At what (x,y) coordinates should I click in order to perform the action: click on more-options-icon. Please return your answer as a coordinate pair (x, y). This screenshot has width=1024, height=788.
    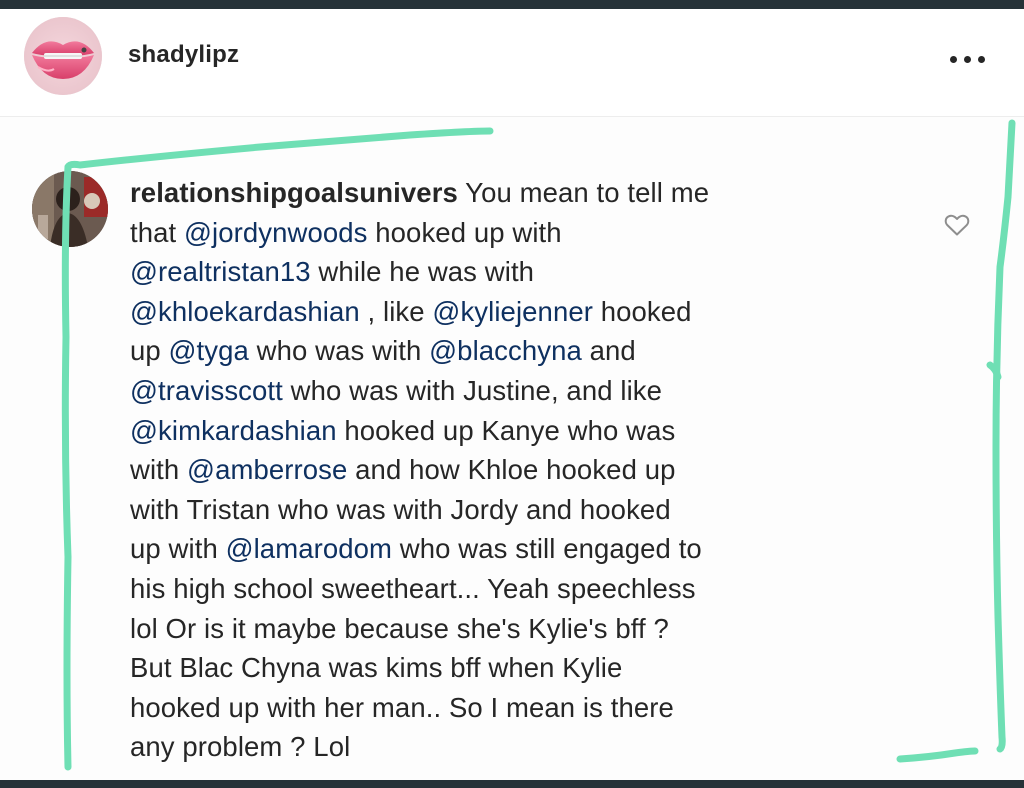
    Looking at the image, I should click on (968, 59).